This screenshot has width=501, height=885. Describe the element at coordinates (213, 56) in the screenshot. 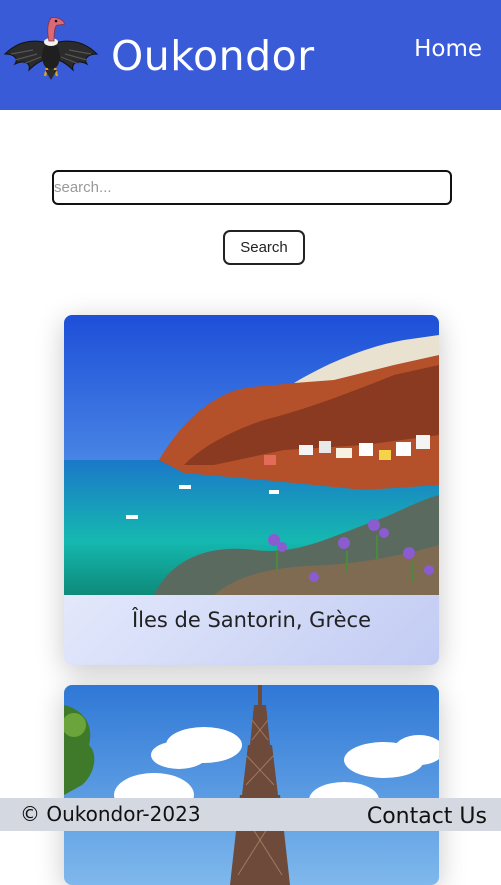

I see `brand-title: Oukondor` at that location.